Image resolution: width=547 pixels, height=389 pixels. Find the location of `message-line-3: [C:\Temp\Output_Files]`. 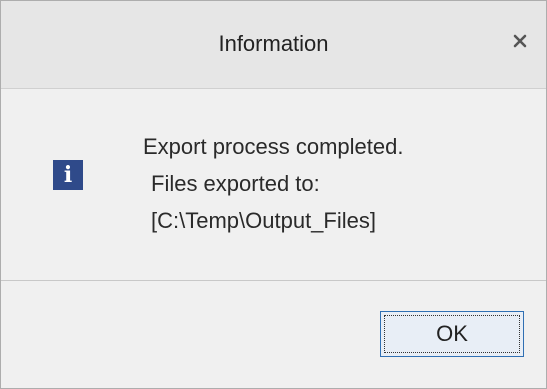

message-line-3: [C:\Temp\Output_Files] is located at coordinates (263, 220).